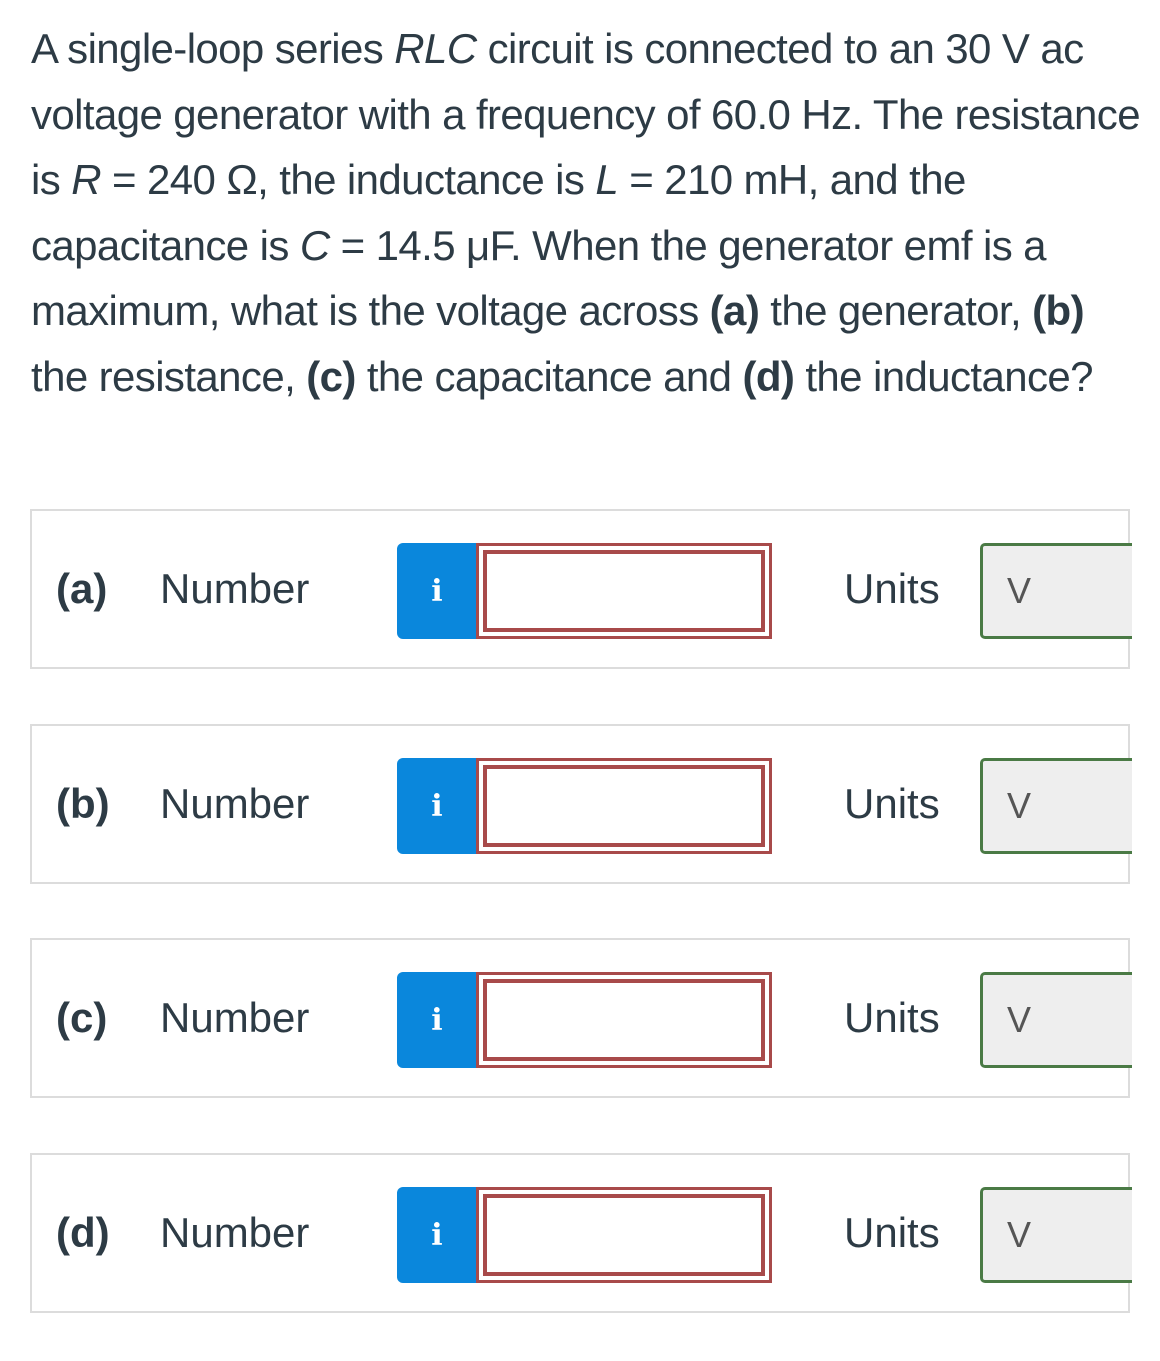 Image resolution: width=1160 pixels, height=1361 pixels. What do you see at coordinates (348, 179) in the screenshot?
I see `q-seg: = 240 Ω, the inductance is` at bounding box center [348, 179].